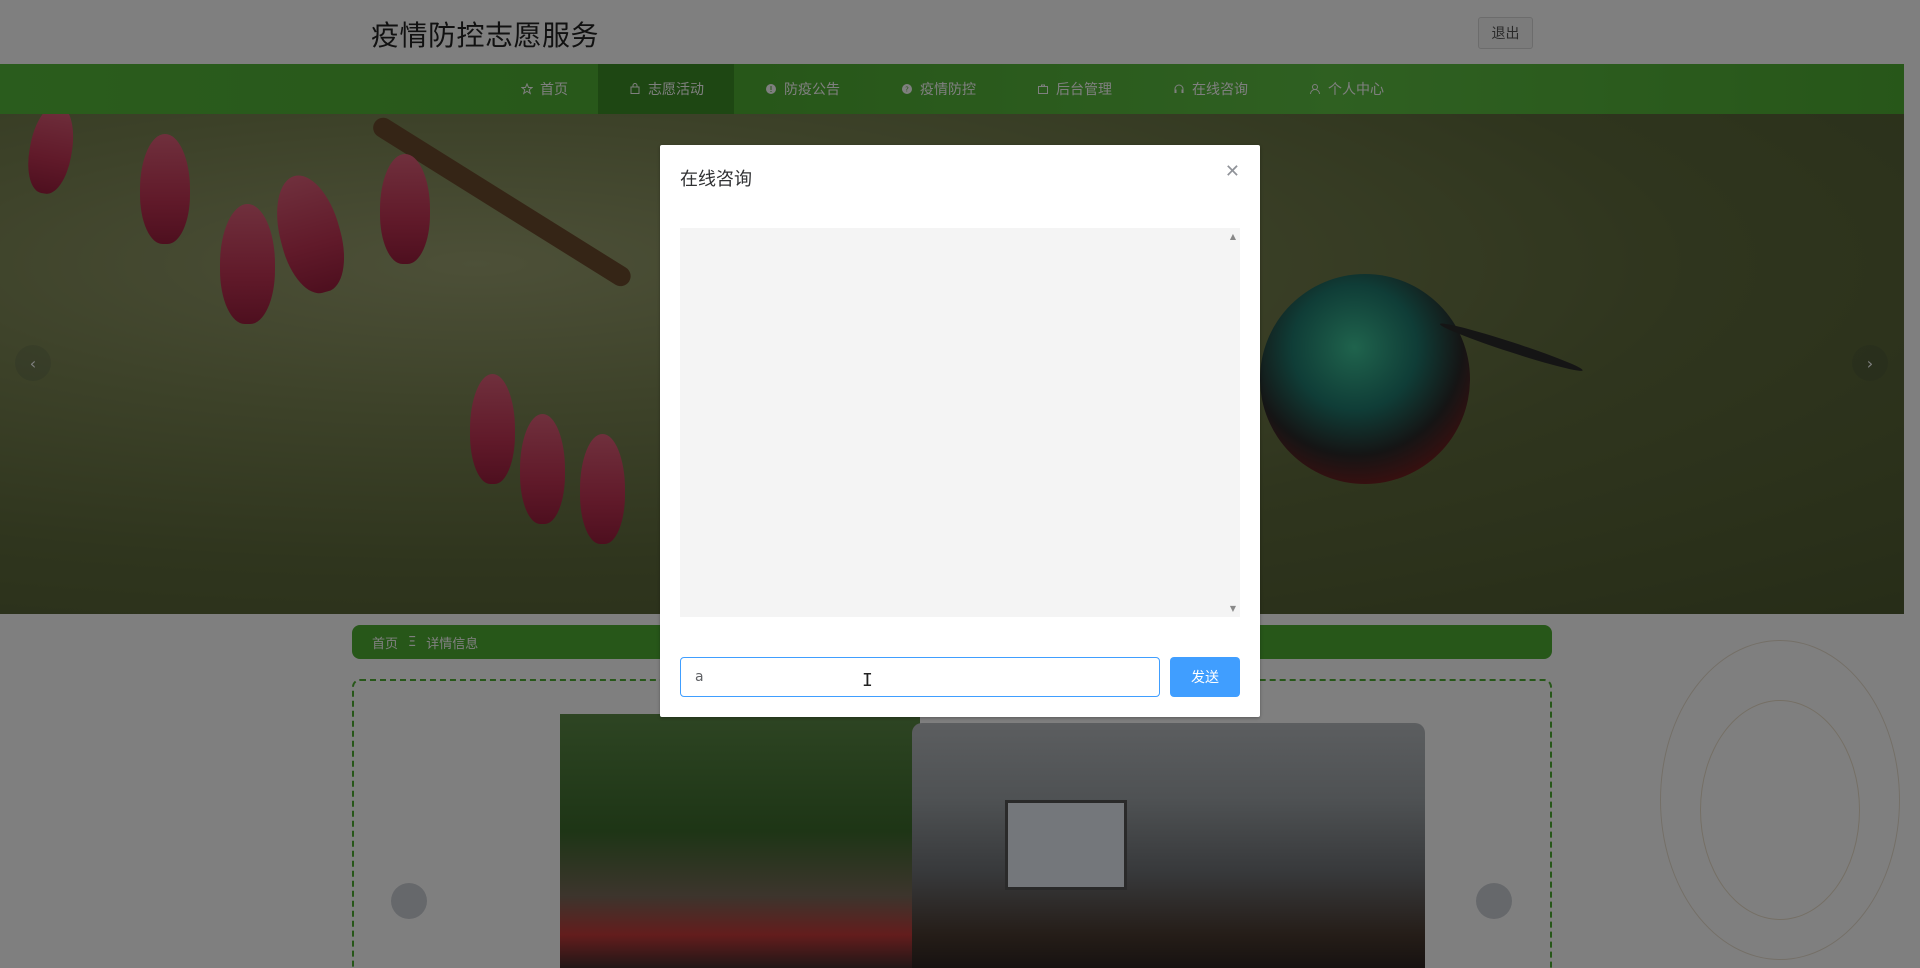 The height and width of the screenshot is (968, 1920). I want to click on chat-input, so click(920, 677).